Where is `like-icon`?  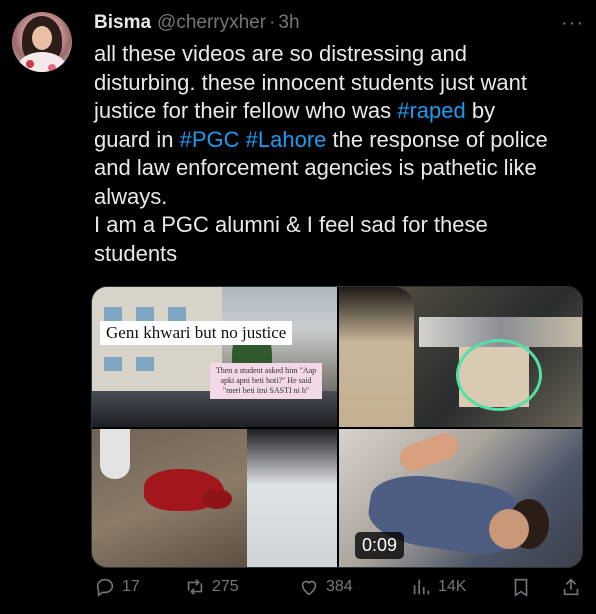 like-icon is located at coordinates (309, 588).